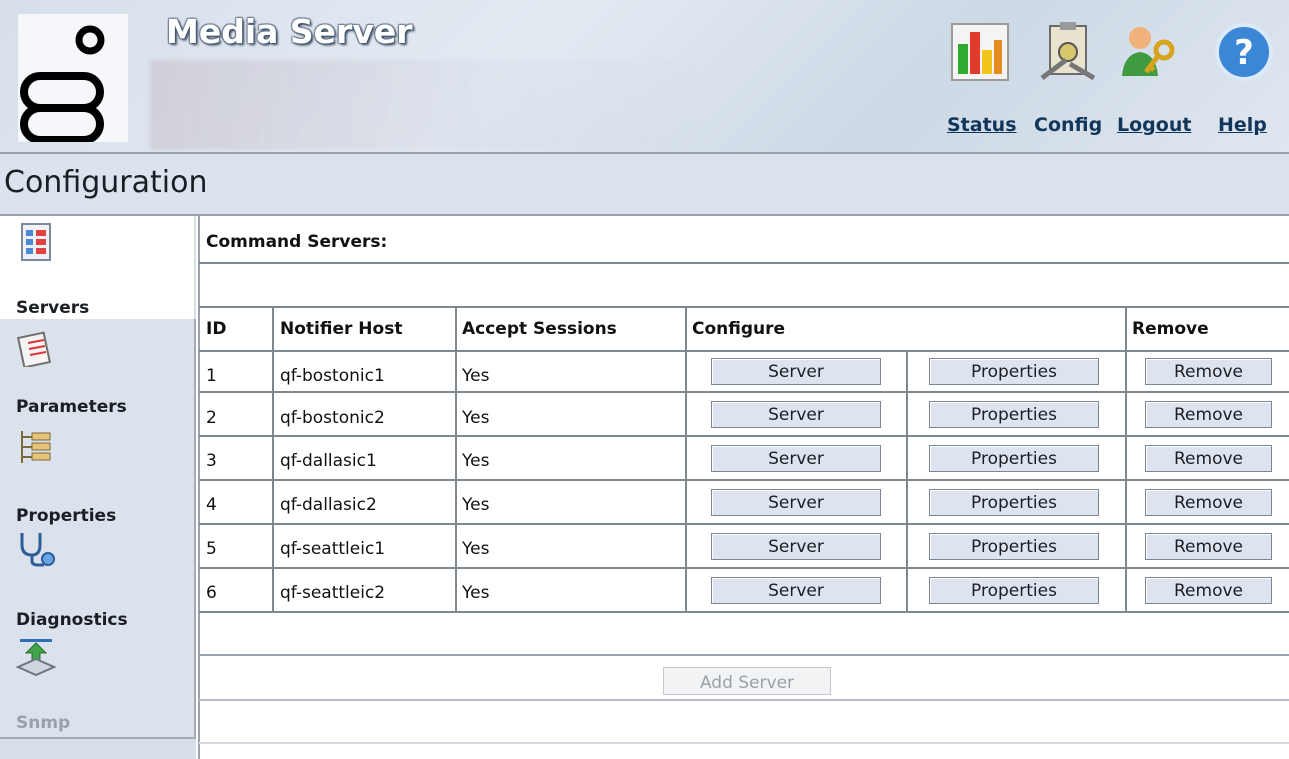 This screenshot has width=1289, height=759. What do you see at coordinates (211, 549) in the screenshot?
I see `row-id: 5` at bounding box center [211, 549].